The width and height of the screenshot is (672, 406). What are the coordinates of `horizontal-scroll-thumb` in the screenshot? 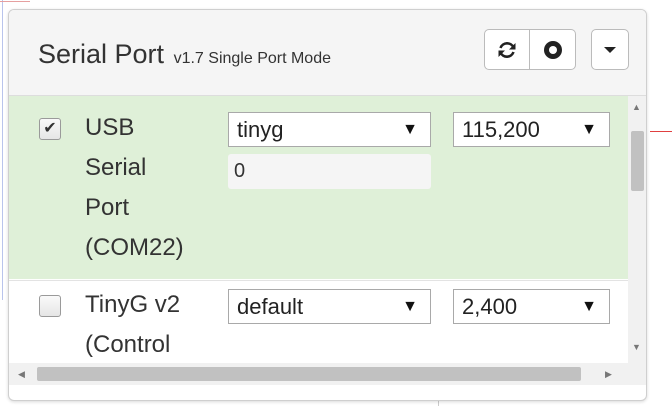 It's located at (309, 374).